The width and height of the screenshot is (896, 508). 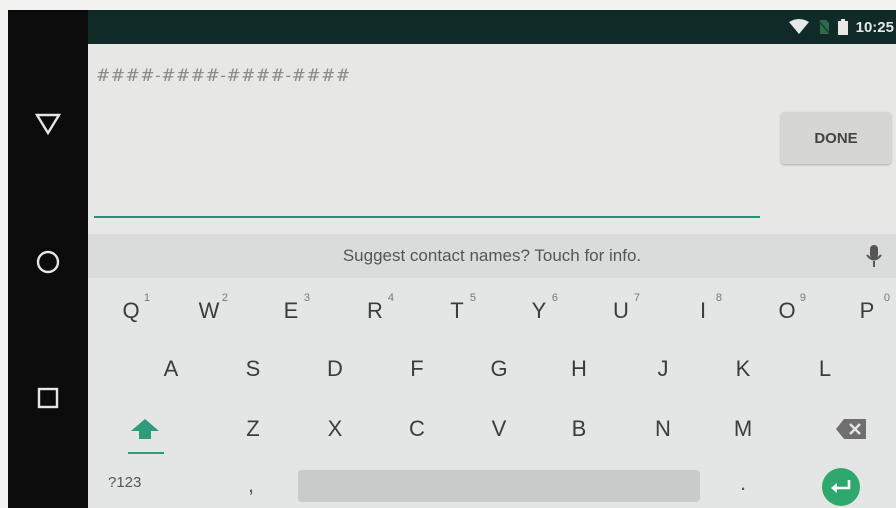 I want to click on comma-key: ,, so click(x=251, y=485).